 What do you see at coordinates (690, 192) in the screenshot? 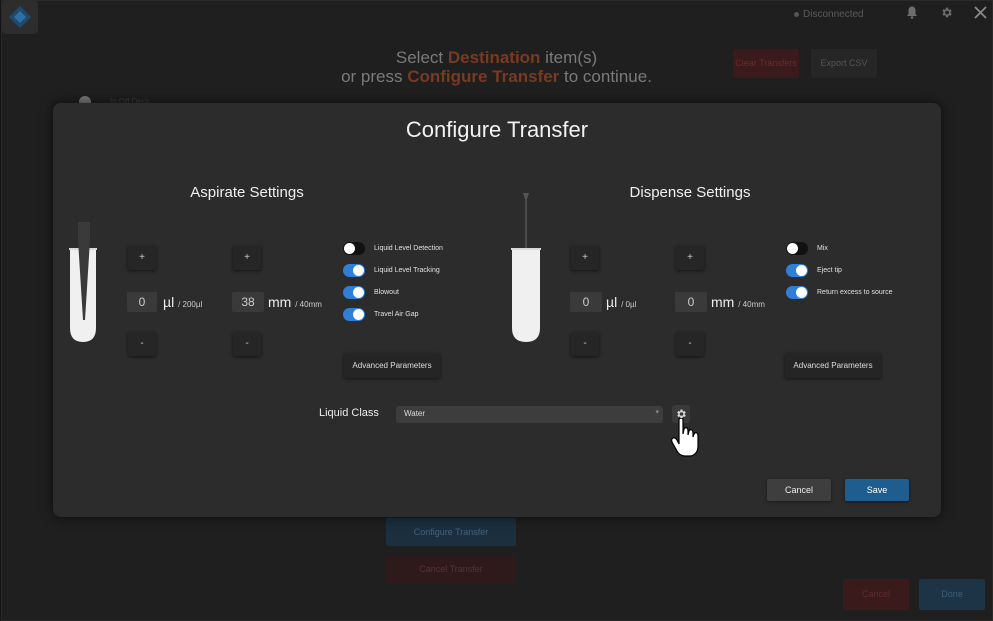
I see `dispense-settings-title: Dispense Settings` at bounding box center [690, 192].